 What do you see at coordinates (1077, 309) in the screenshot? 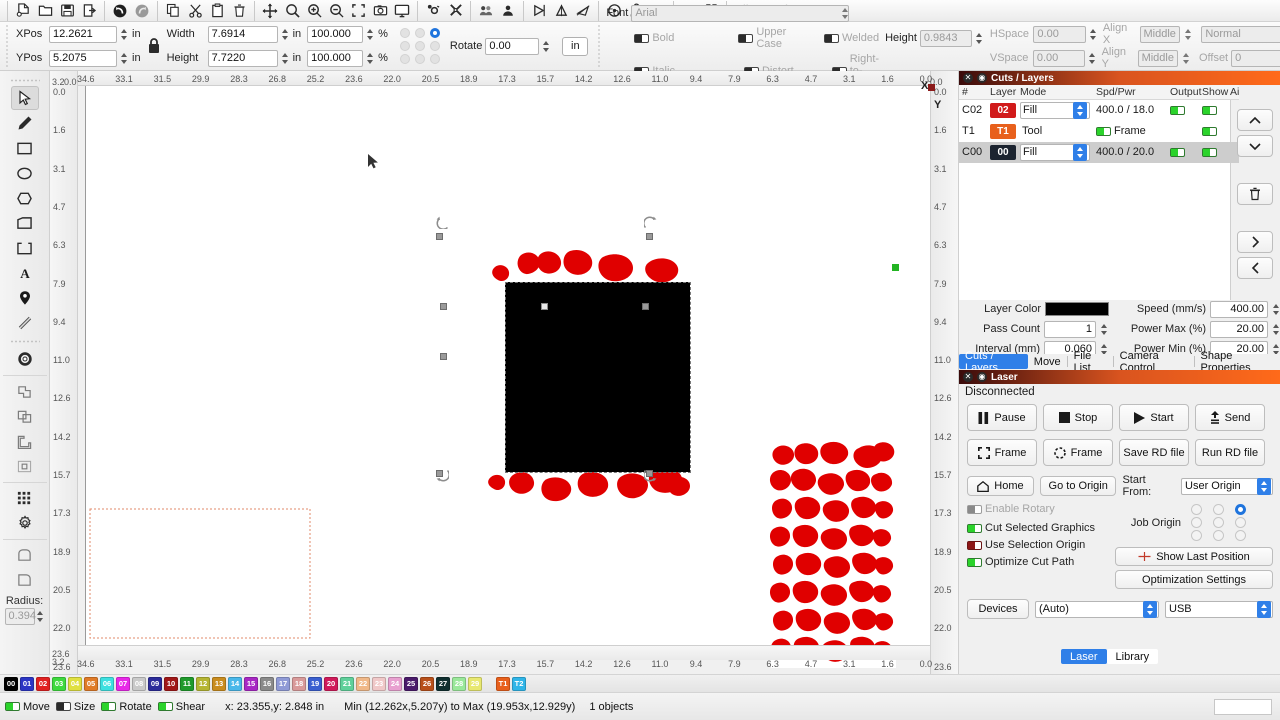
I see `layer-color-swatch-field` at bounding box center [1077, 309].